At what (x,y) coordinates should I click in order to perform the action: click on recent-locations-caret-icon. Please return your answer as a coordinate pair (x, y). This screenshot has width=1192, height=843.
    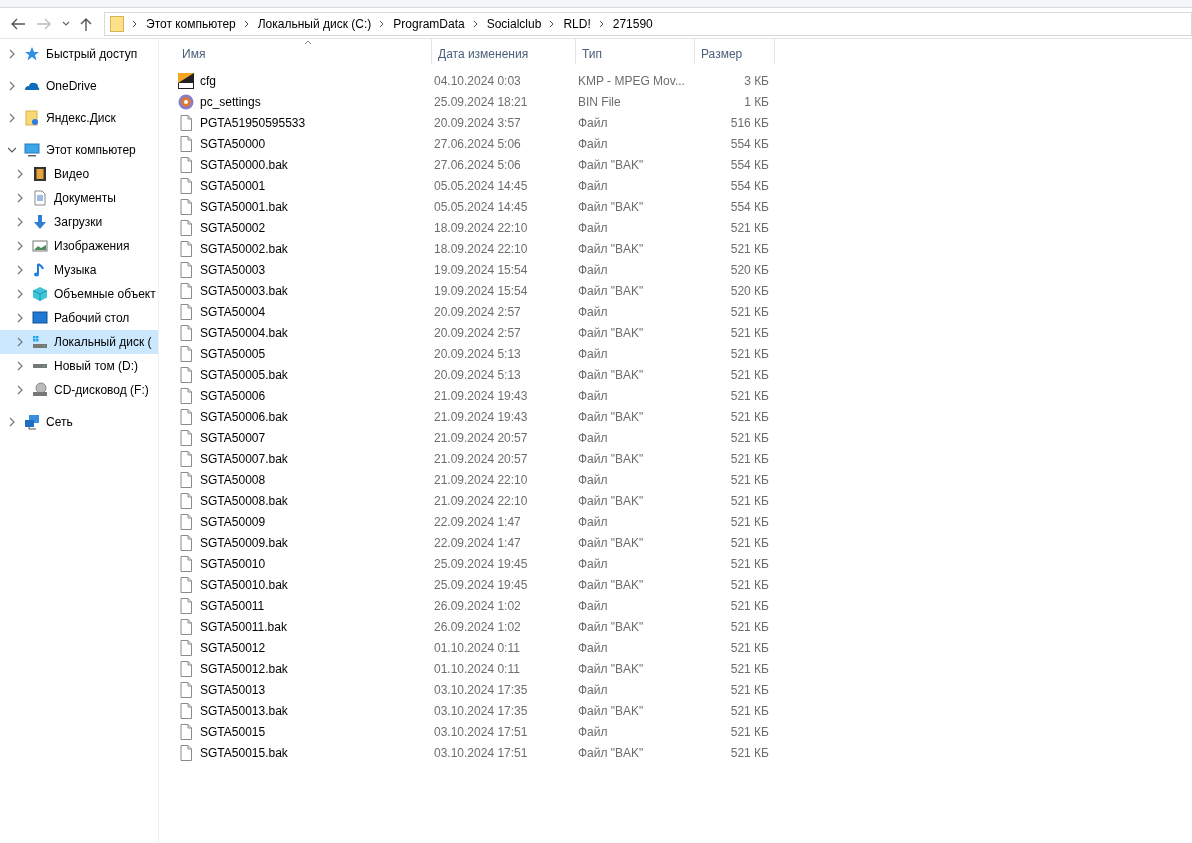
    Looking at the image, I should click on (66, 23).